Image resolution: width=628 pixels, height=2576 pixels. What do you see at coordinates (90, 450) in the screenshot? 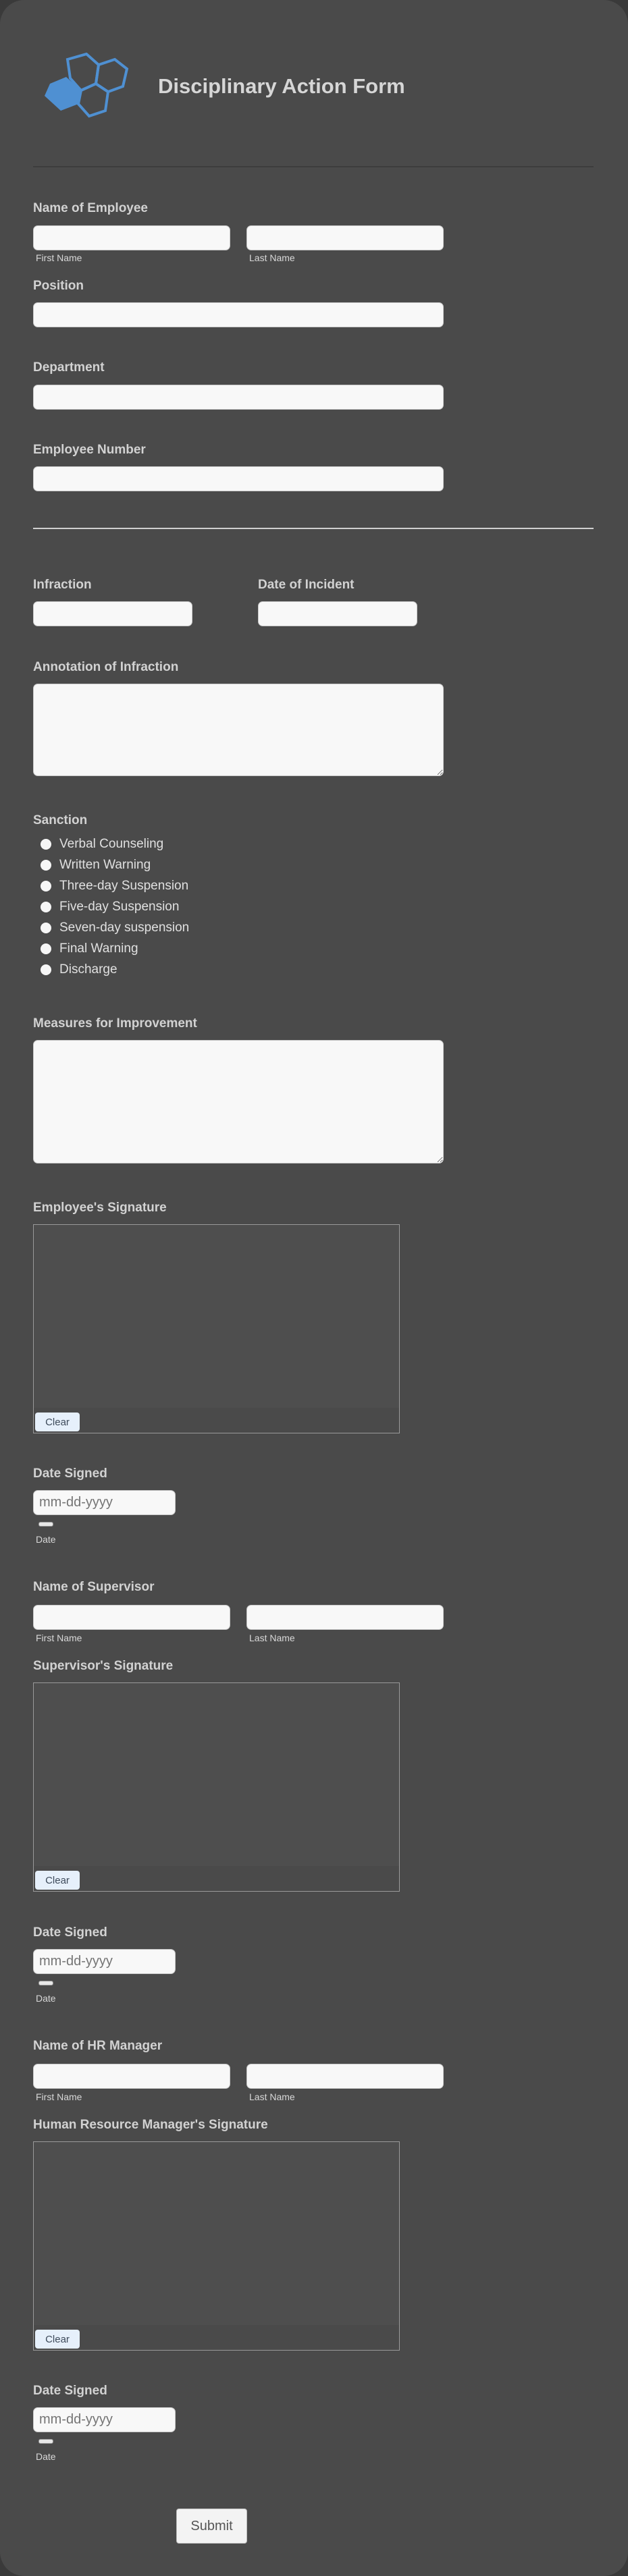
I see `employee-number-label: Employee Number` at bounding box center [90, 450].